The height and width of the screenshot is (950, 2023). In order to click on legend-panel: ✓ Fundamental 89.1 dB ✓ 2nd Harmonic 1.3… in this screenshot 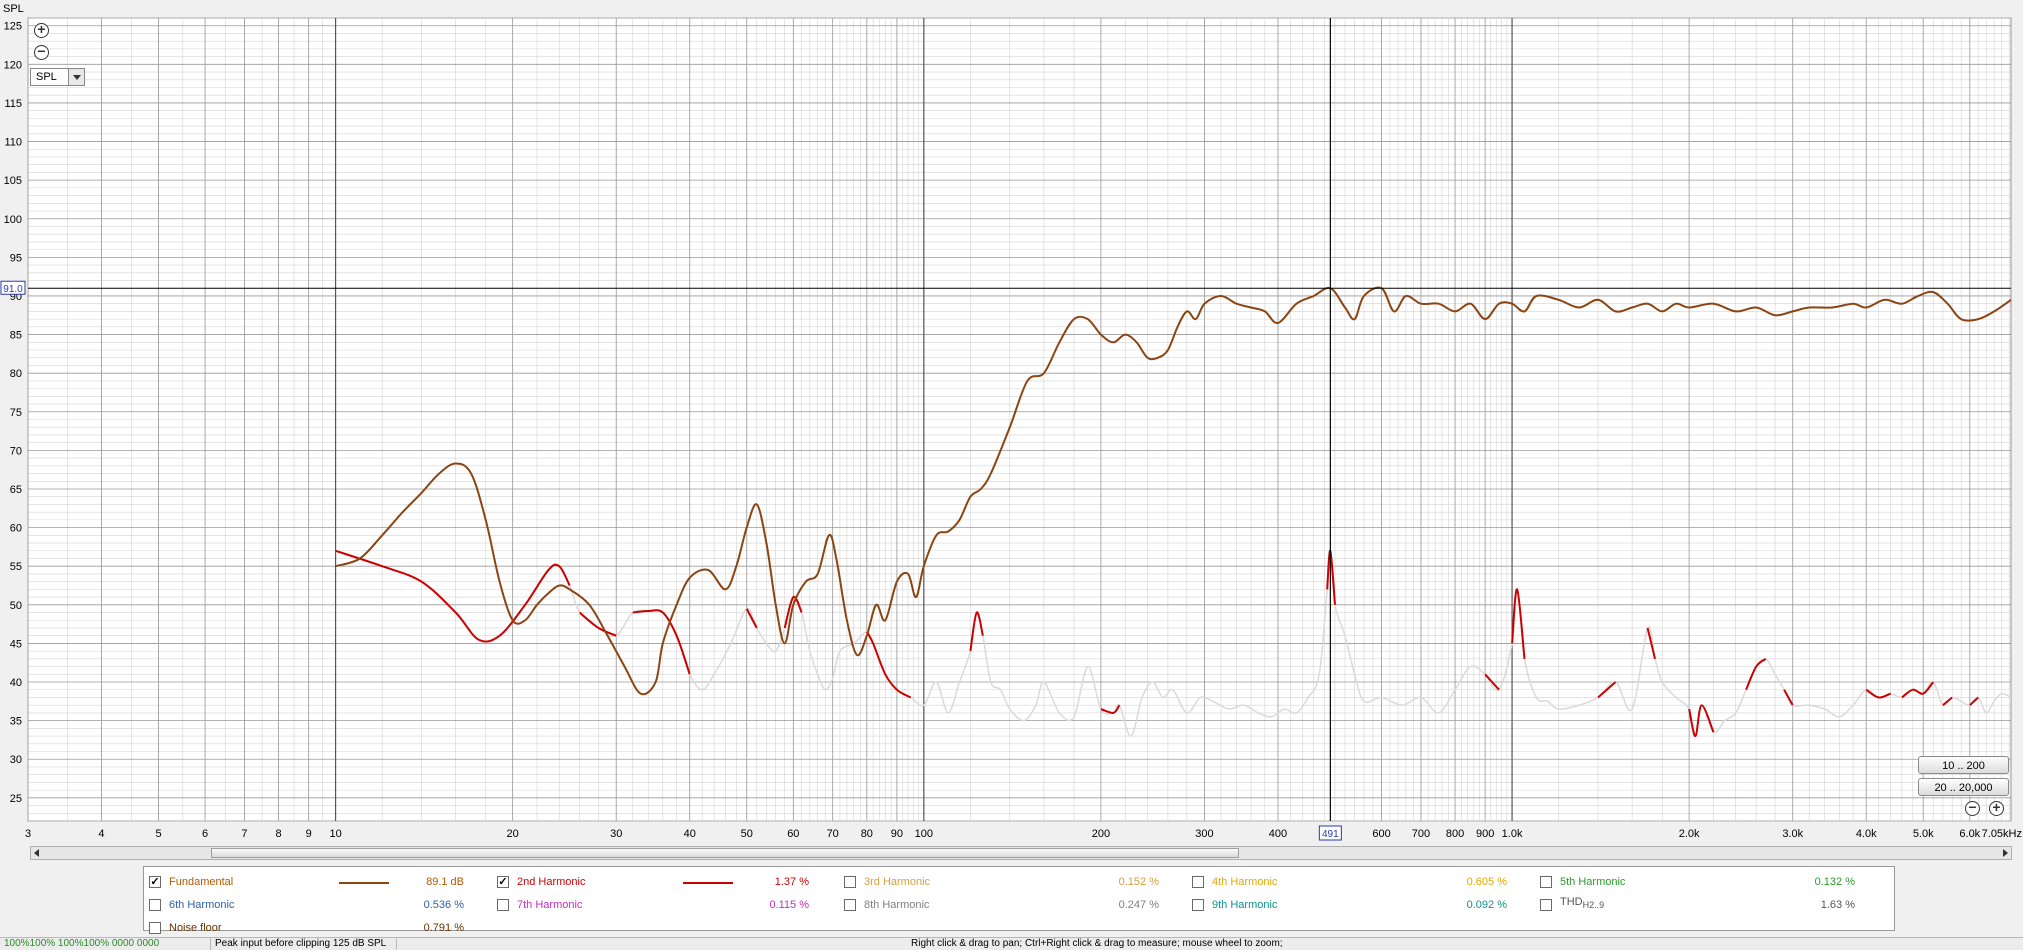, I will do `click(1019, 900)`.